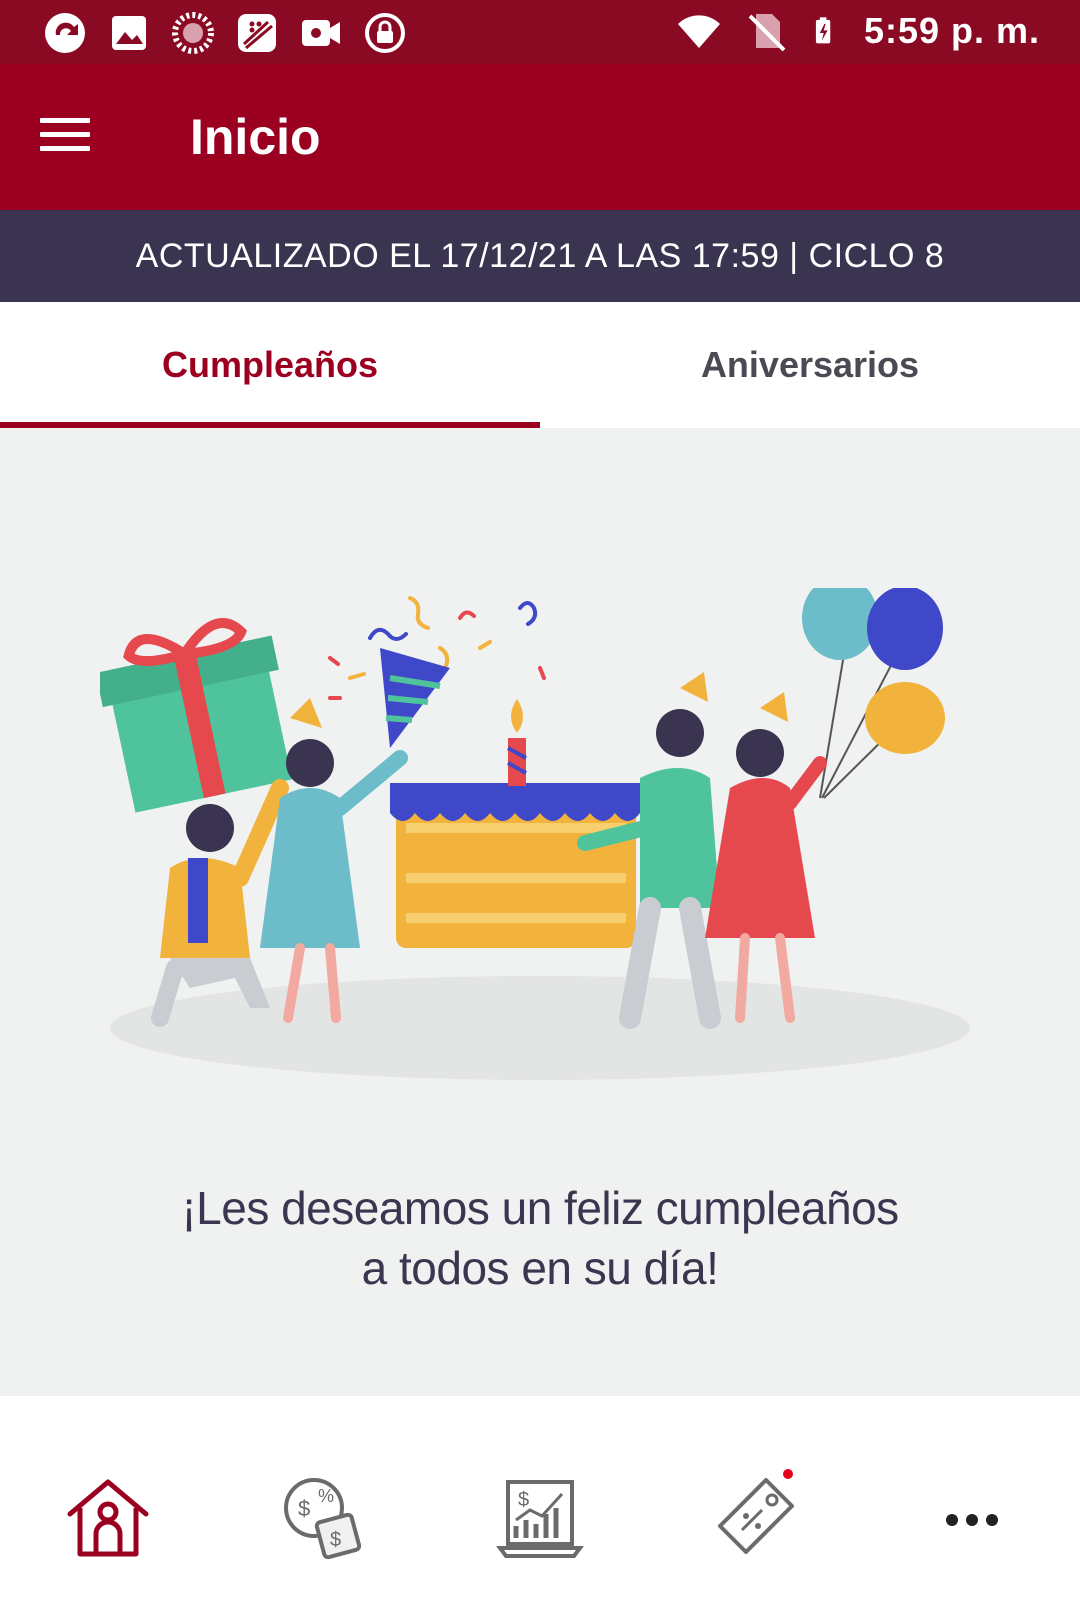  Describe the element at coordinates (540, 137) in the screenshot. I see `app-bar: Inicio` at that location.